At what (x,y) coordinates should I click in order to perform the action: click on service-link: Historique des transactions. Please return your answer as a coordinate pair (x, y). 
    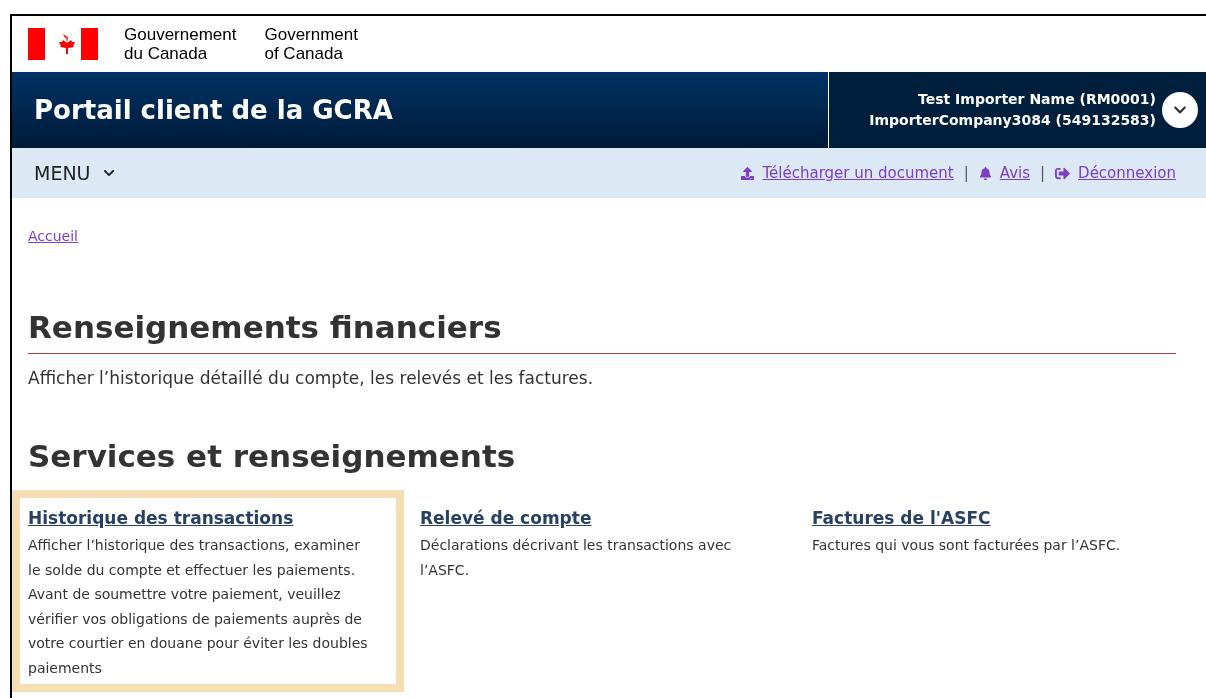
    Looking at the image, I should click on (161, 517).